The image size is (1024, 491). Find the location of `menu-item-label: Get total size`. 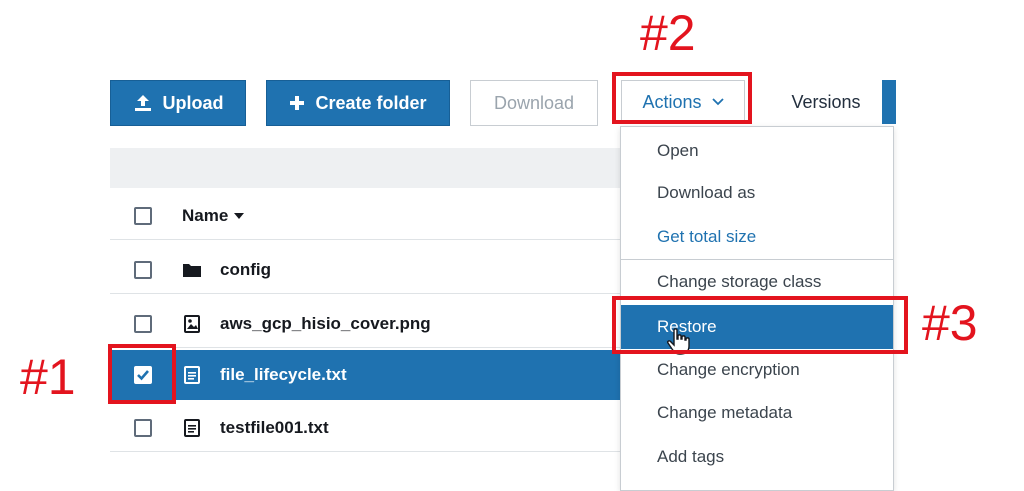

menu-item-label: Get total size is located at coordinates (707, 236).